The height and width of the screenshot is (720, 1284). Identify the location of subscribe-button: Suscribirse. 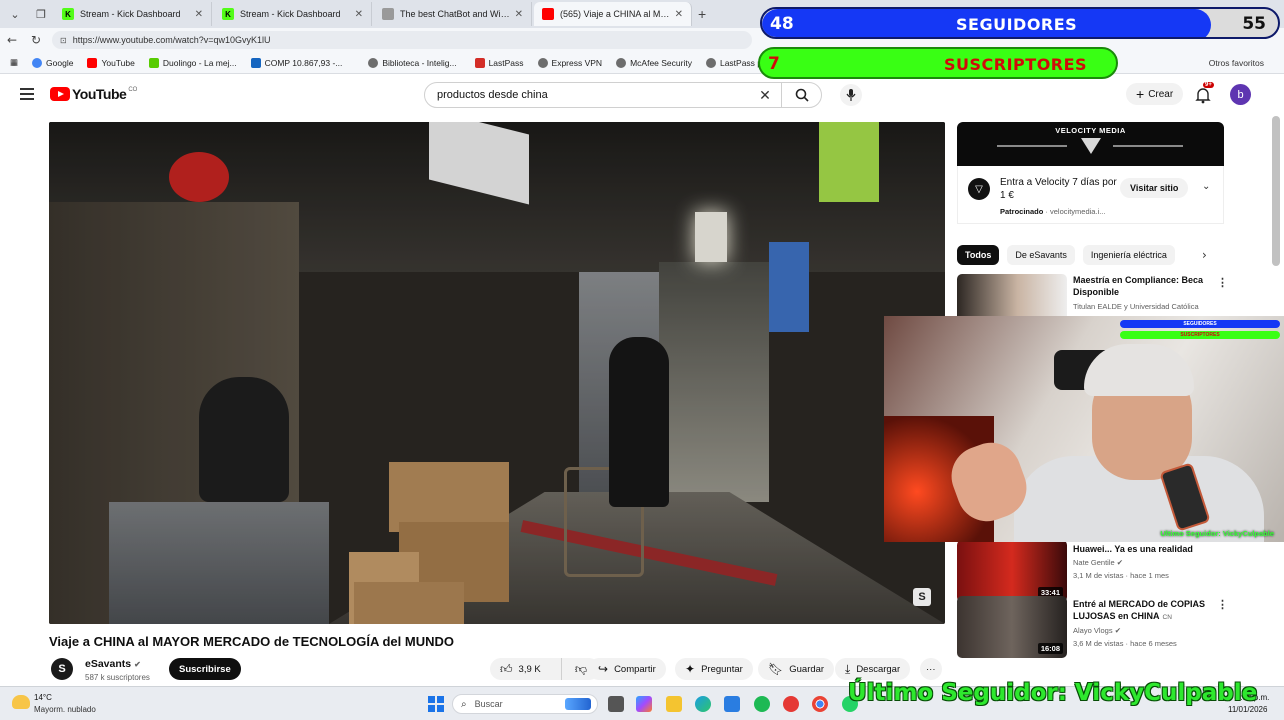
(205, 669).